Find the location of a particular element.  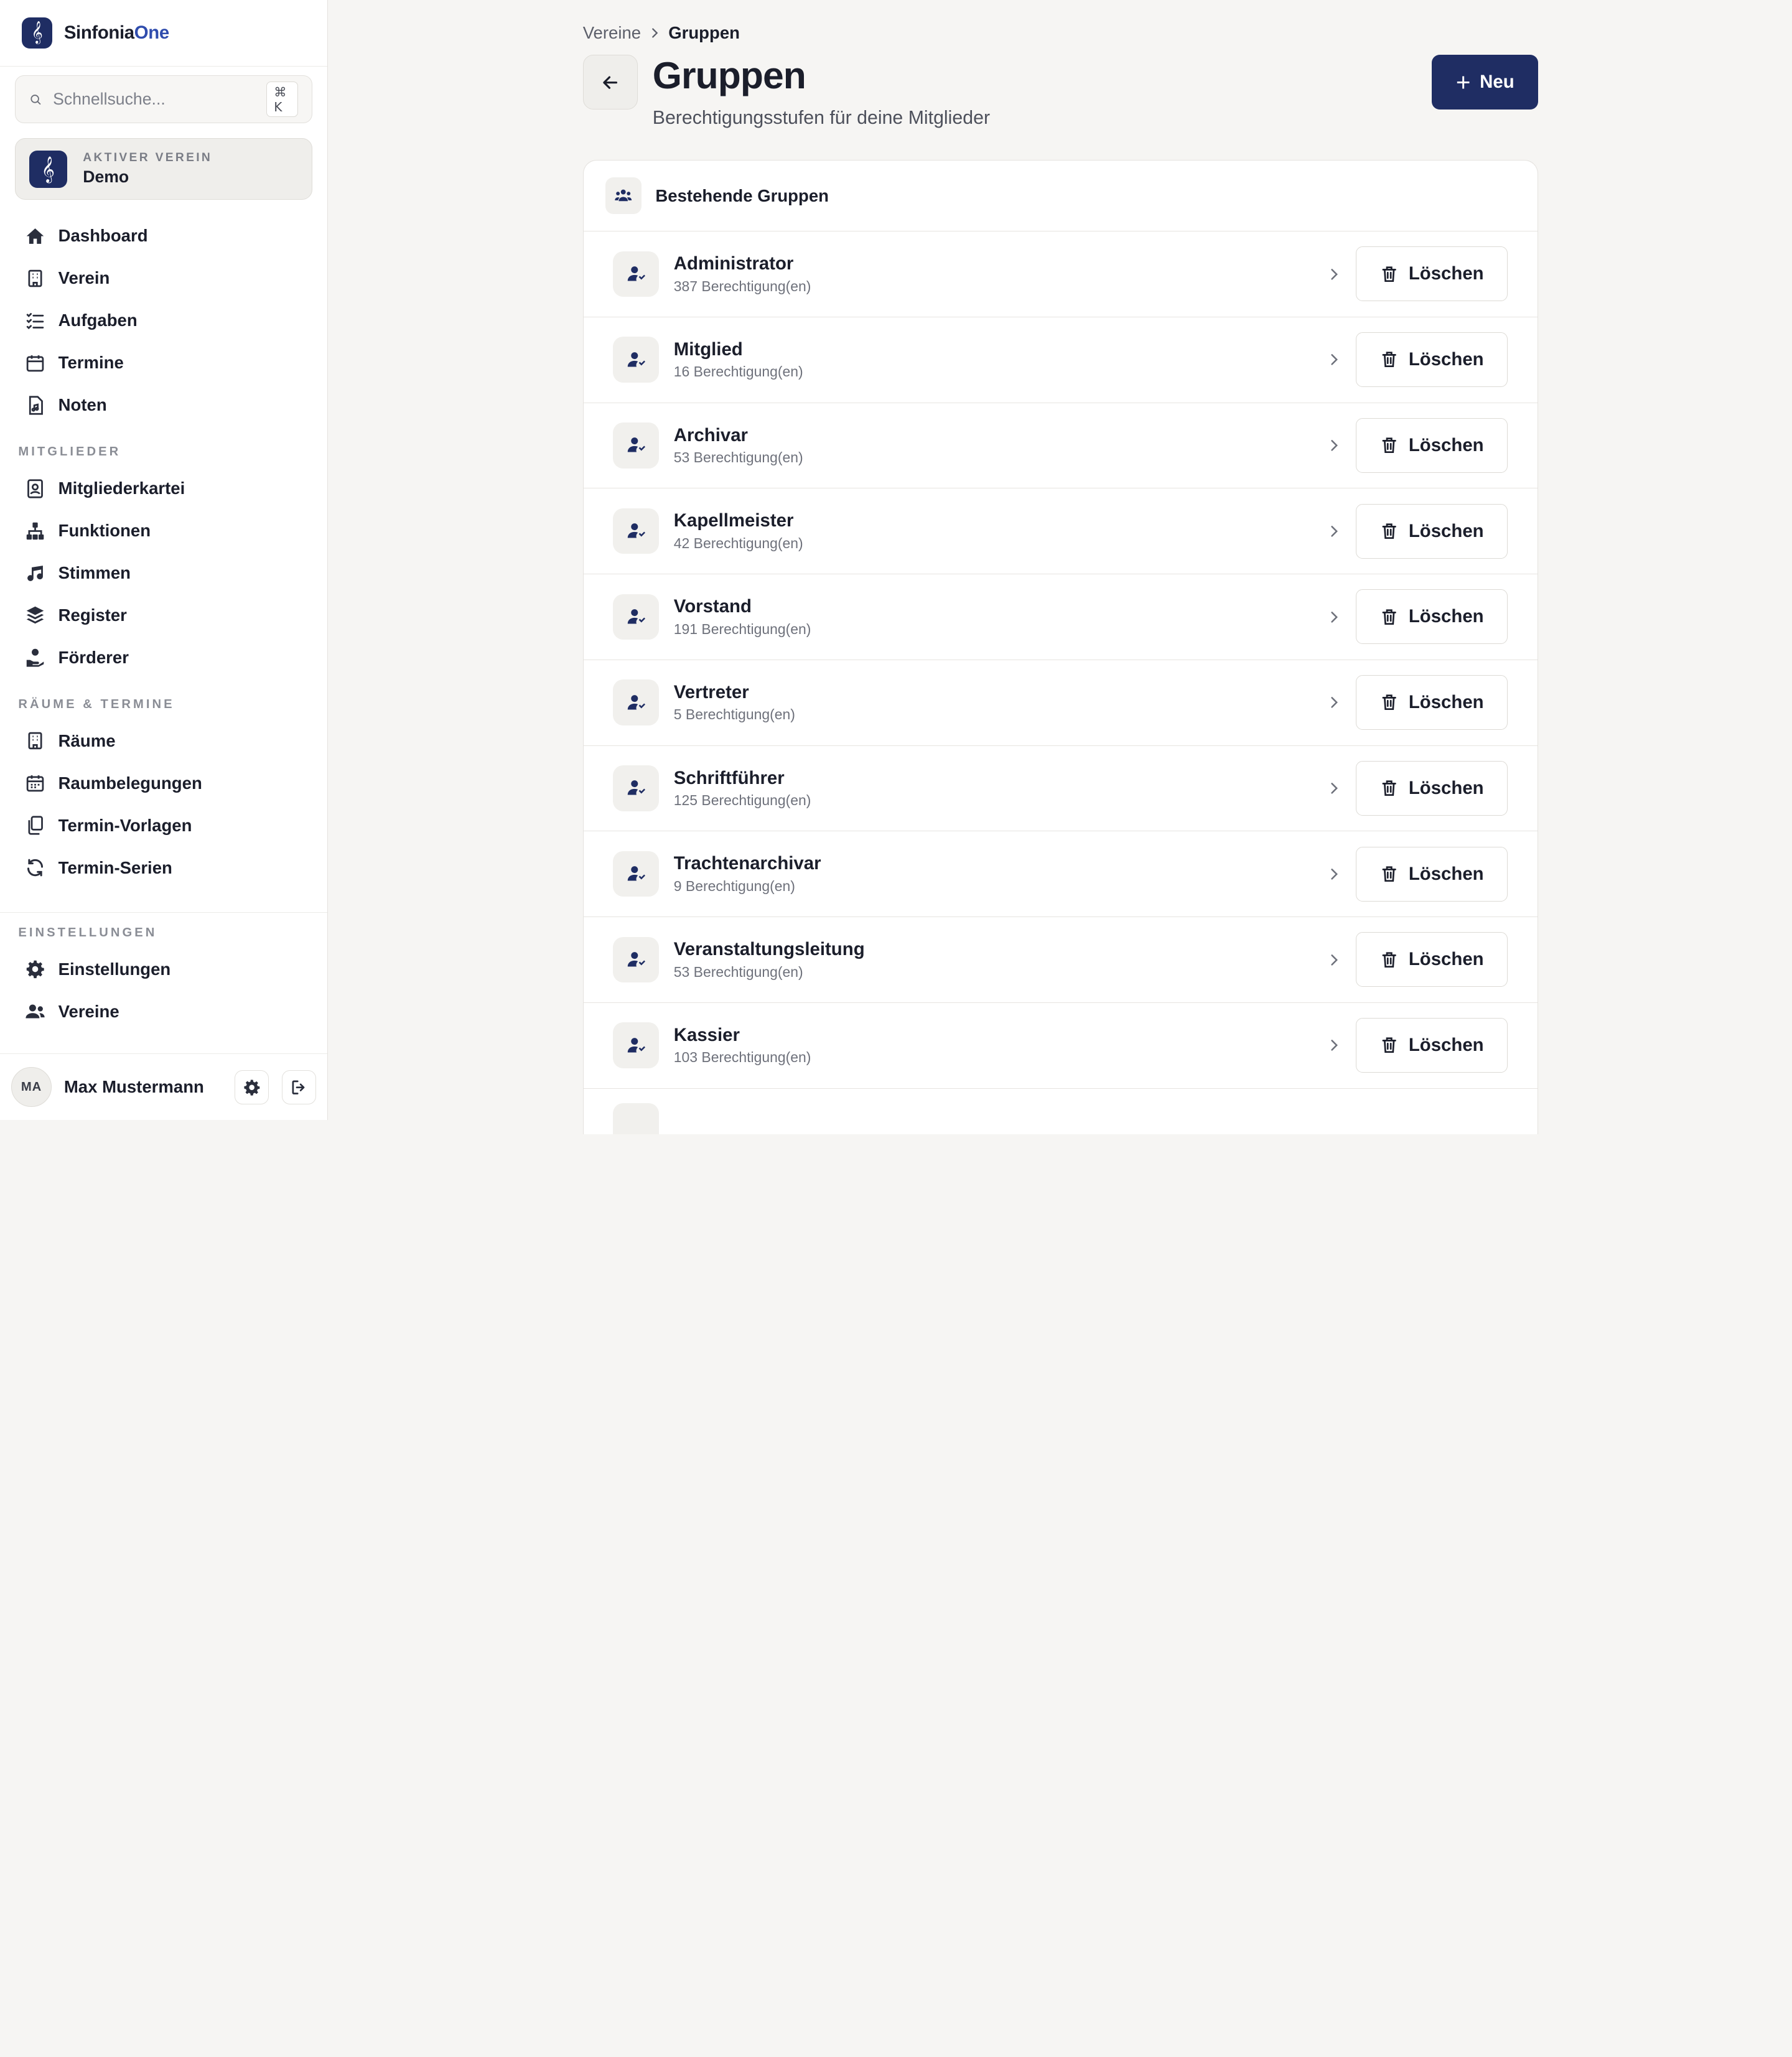

back-button is located at coordinates (610, 82).